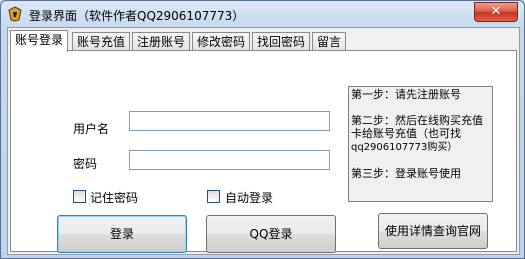  What do you see at coordinates (114, 198) in the screenshot?
I see `remember-password-label: 记住密码` at bounding box center [114, 198].